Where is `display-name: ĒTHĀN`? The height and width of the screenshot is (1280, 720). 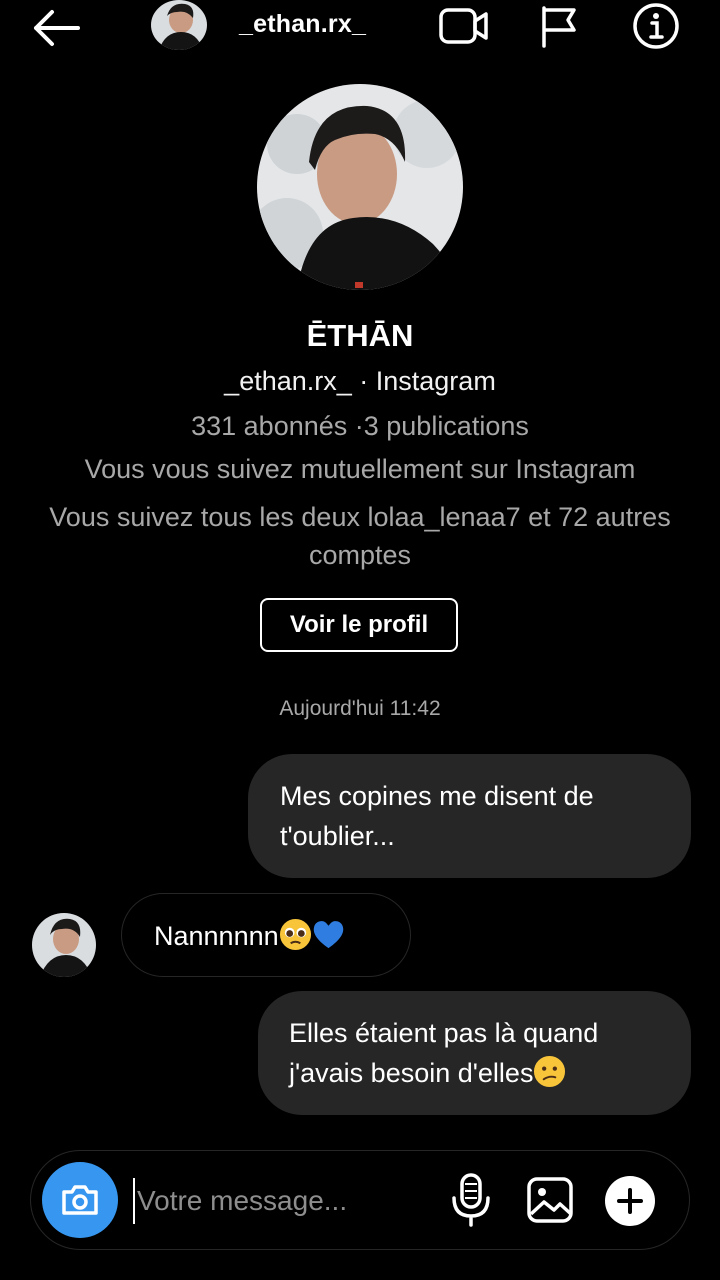
display-name: ĒTHĀN is located at coordinates (360, 335).